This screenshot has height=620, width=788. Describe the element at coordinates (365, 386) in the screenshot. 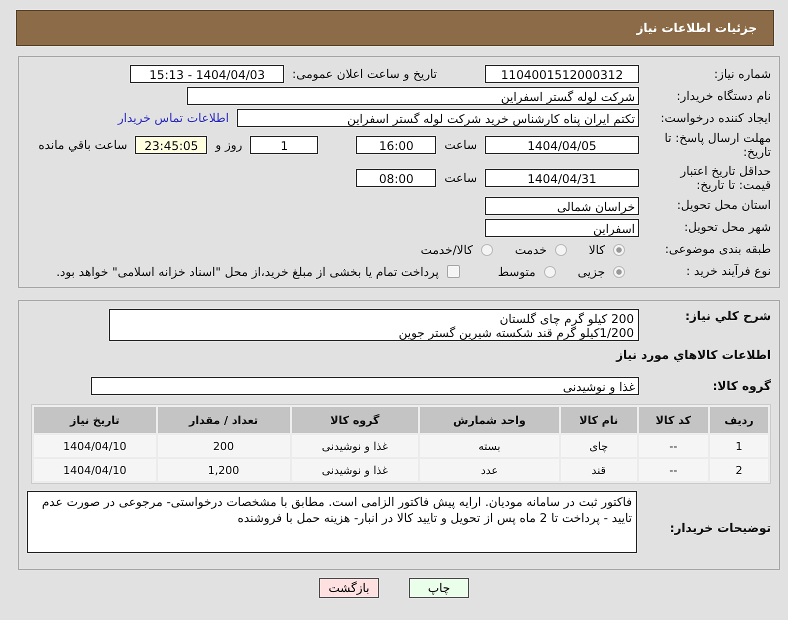

I see `goods-group-field: غذا و نوشیدنی` at that location.